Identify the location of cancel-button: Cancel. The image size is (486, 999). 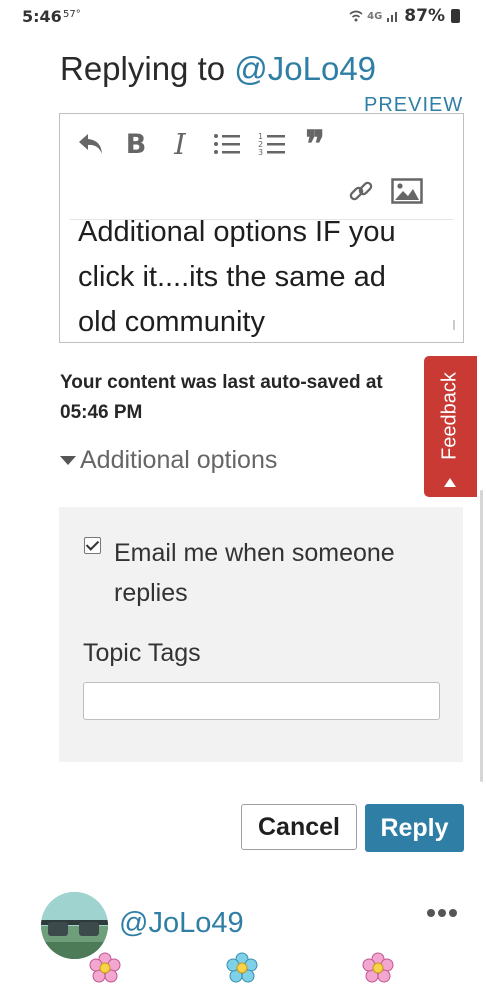
(299, 827).